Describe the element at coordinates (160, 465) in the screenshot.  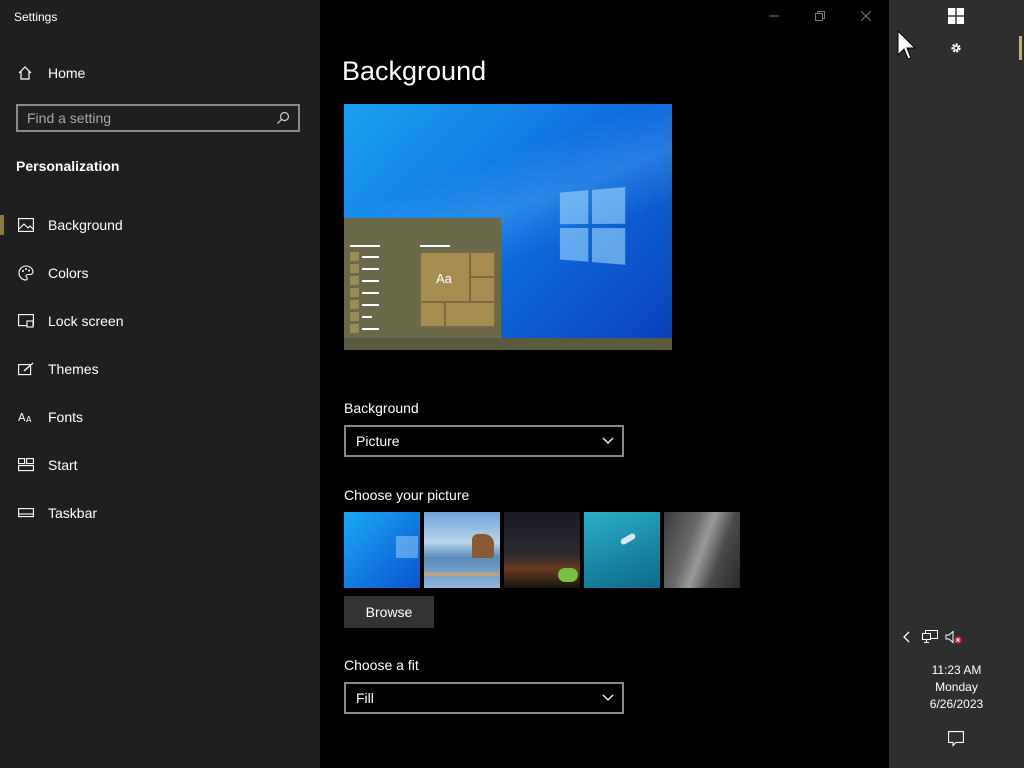
I see `sidebar-item-start: Start` at that location.